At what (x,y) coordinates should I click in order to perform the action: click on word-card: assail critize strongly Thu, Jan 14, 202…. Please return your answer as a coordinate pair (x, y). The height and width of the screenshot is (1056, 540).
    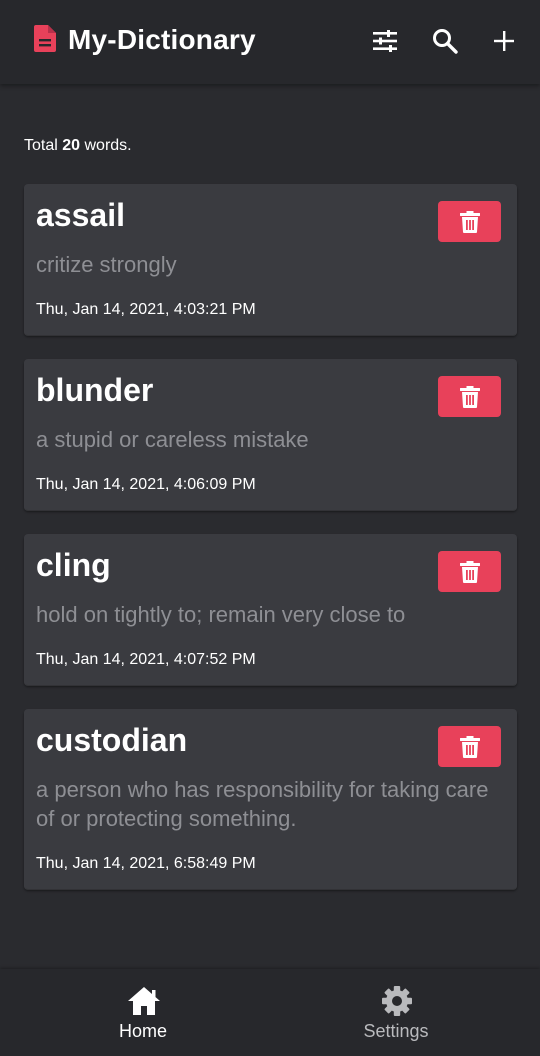
    Looking at the image, I should click on (270, 259).